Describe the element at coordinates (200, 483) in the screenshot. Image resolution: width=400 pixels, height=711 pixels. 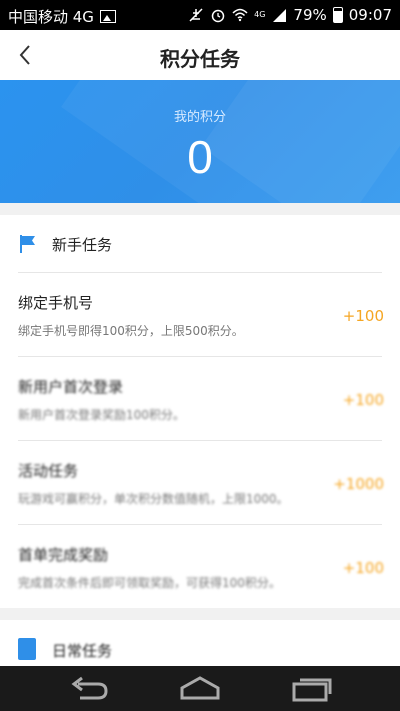
I see `task-item: 活动任务 玩游戏可赢积分，单次积分数值随机，上限1000。 +1000` at that location.